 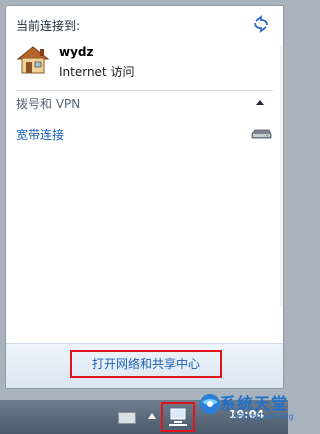 I want to click on flyout-footer: 打开网络和共享中心, so click(x=144, y=365).